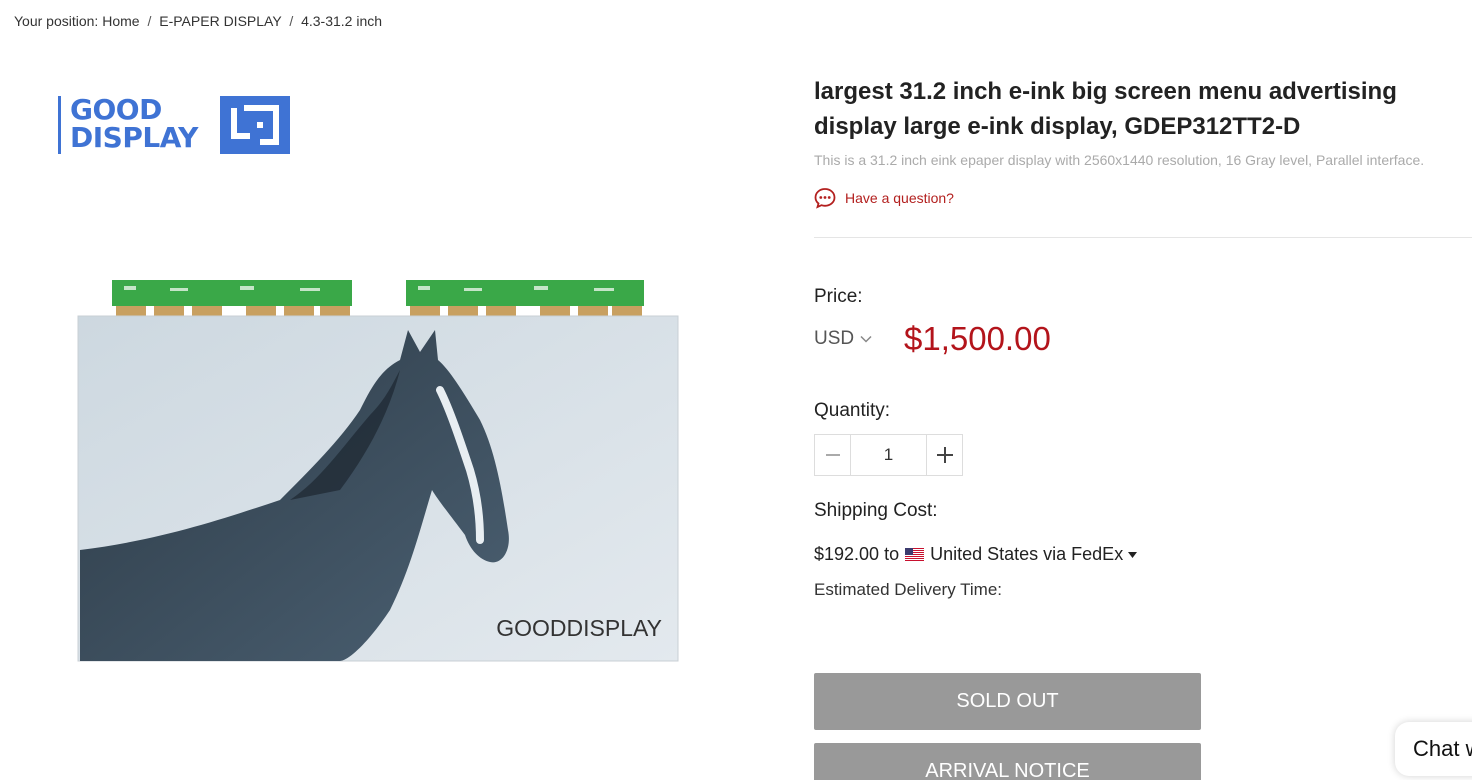 The height and width of the screenshot is (780, 1472). What do you see at coordinates (899, 198) in the screenshot?
I see `have-a-question-label: Have a question?` at bounding box center [899, 198].